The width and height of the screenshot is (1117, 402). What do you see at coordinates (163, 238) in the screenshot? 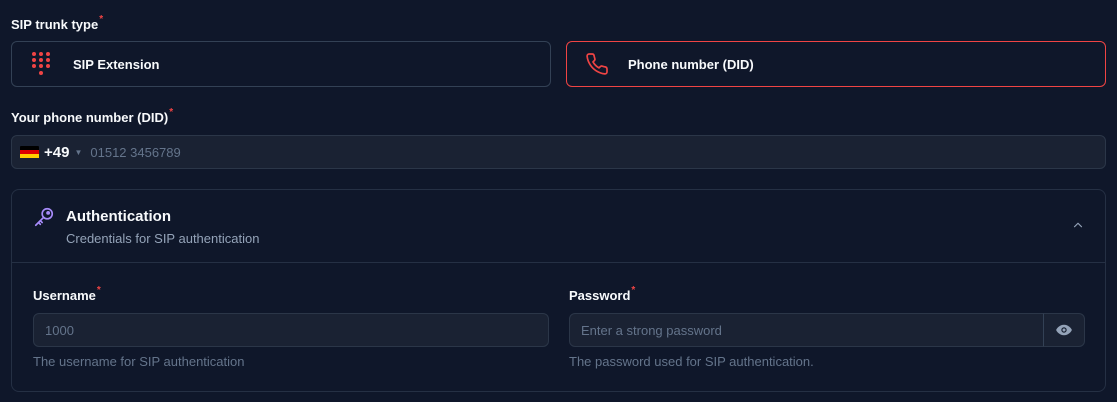
I see `authentication-subtitle: Credentials for SIP authentication` at bounding box center [163, 238].